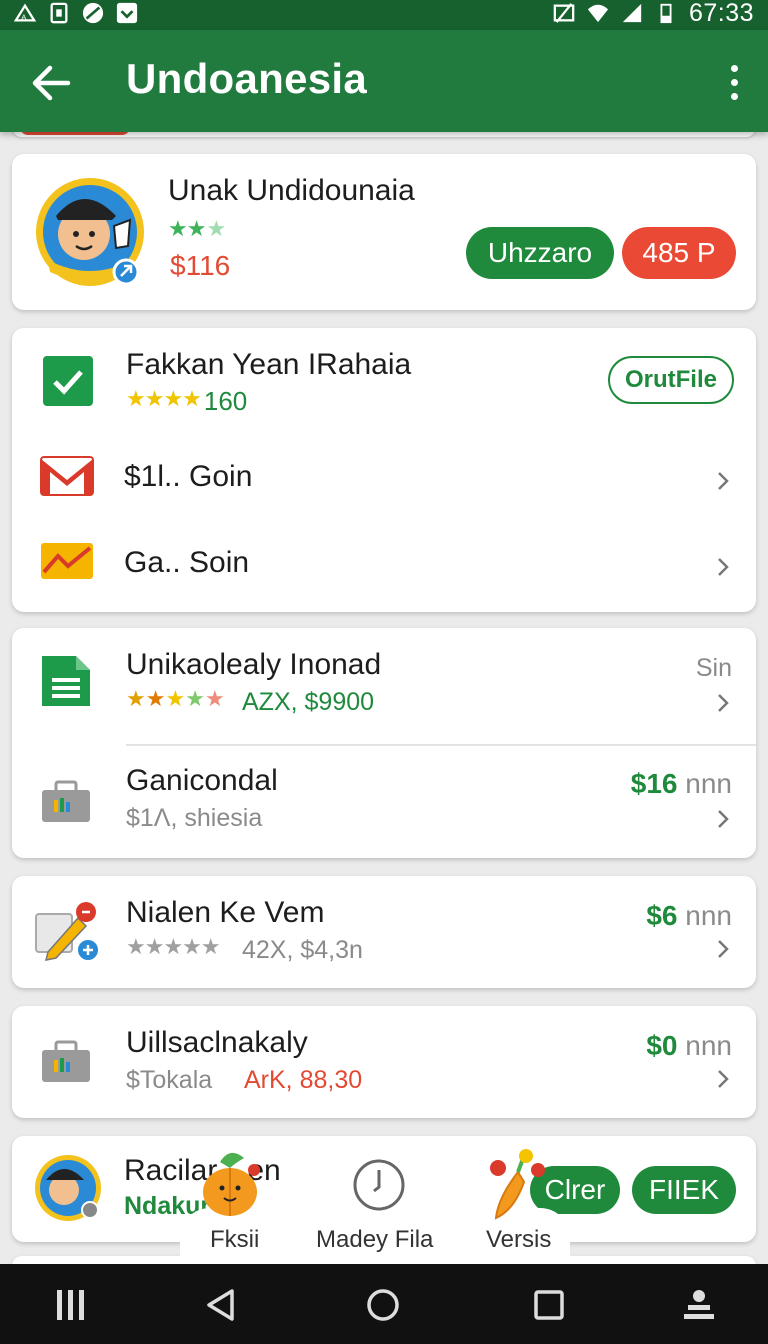 The image size is (768, 1344). I want to click on list-item: Uillsaclnakaly $Tokala ArK, 88,30 $0 nnn, so click(384, 1062).